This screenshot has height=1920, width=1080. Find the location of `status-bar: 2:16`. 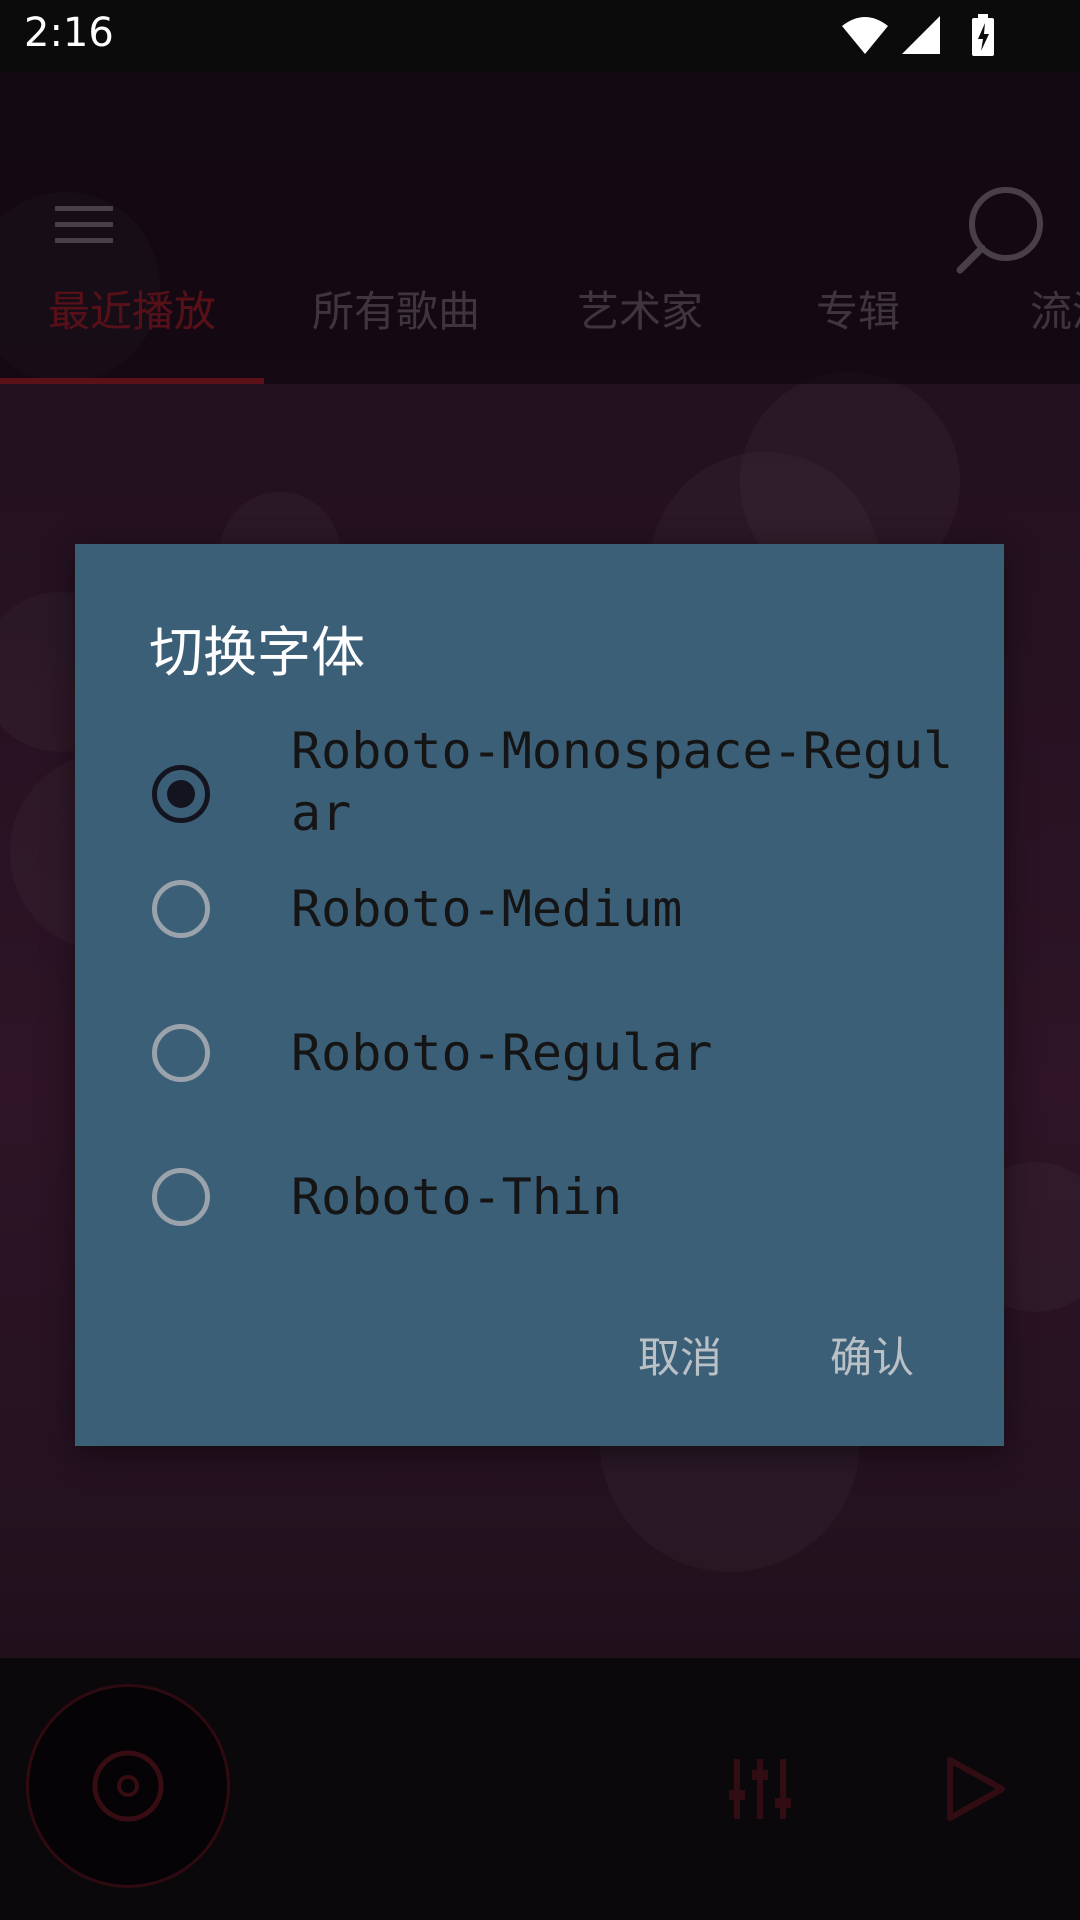

status-bar: 2:16 is located at coordinates (540, 36).